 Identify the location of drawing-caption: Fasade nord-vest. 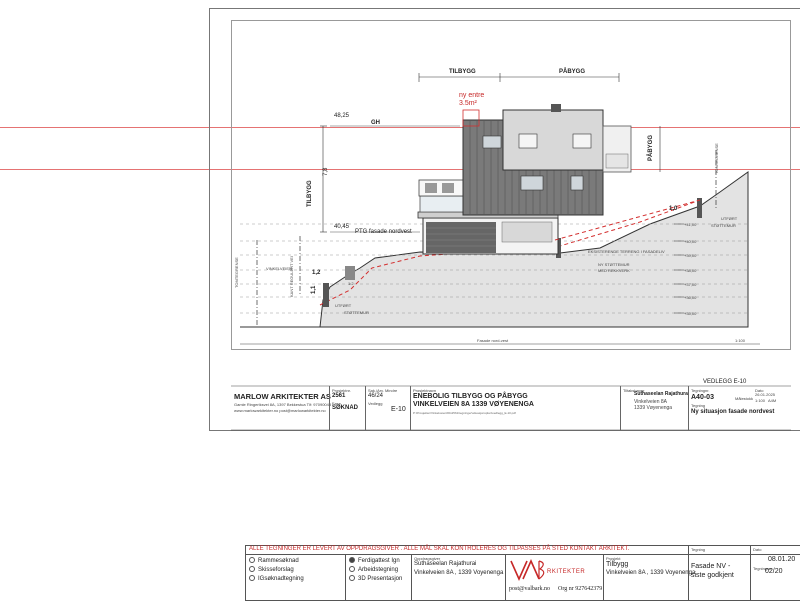
(493, 340).